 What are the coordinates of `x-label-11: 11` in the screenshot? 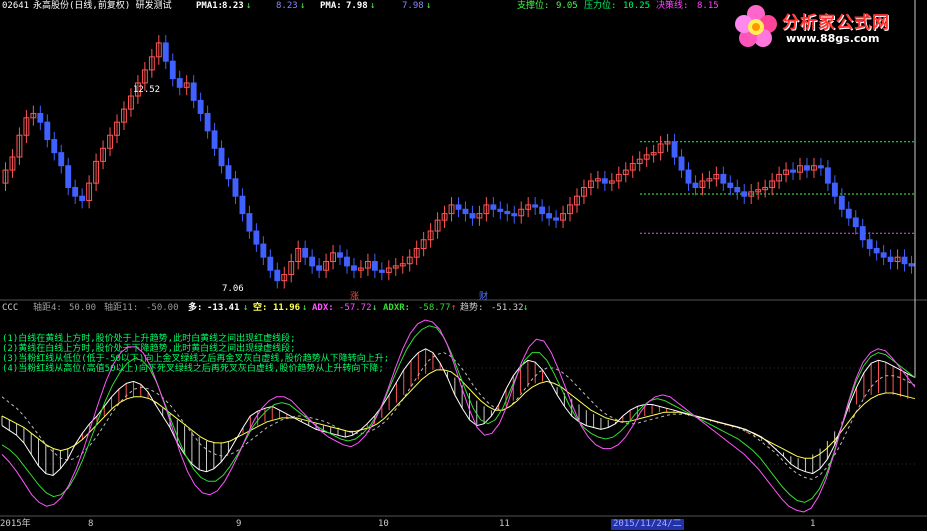 It's located at (504, 524).